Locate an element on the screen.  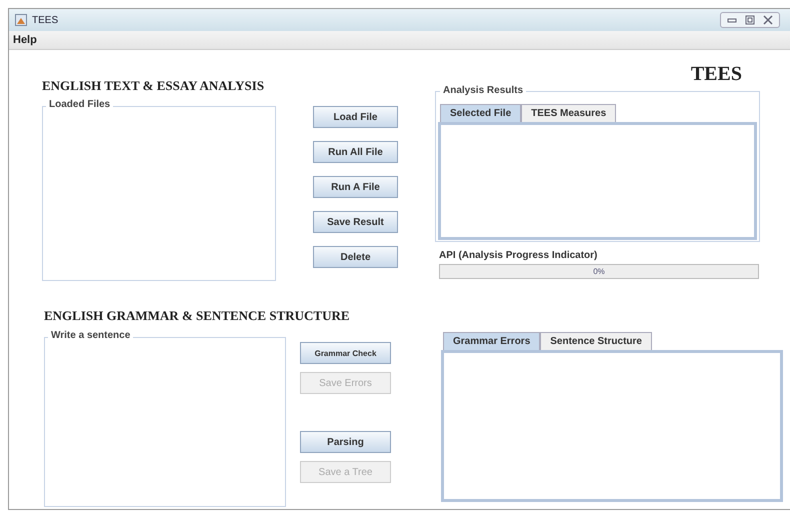
tab: TEES Measures is located at coordinates (568, 113).